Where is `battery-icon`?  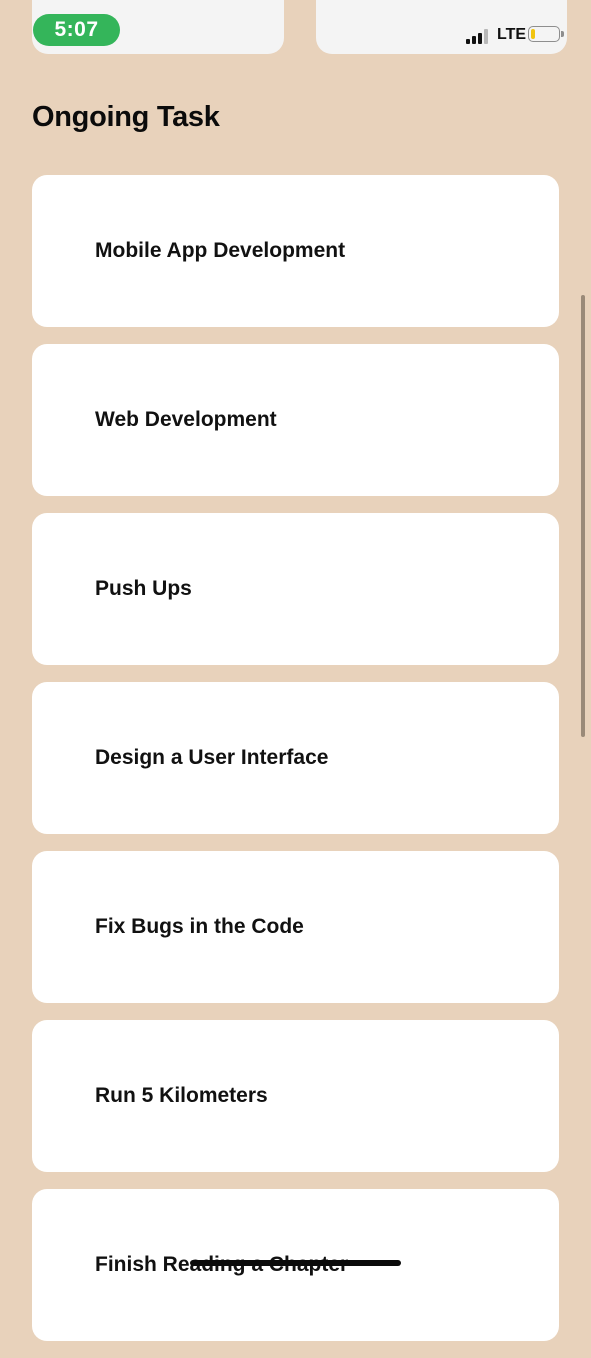
battery-icon is located at coordinates (544, 34).